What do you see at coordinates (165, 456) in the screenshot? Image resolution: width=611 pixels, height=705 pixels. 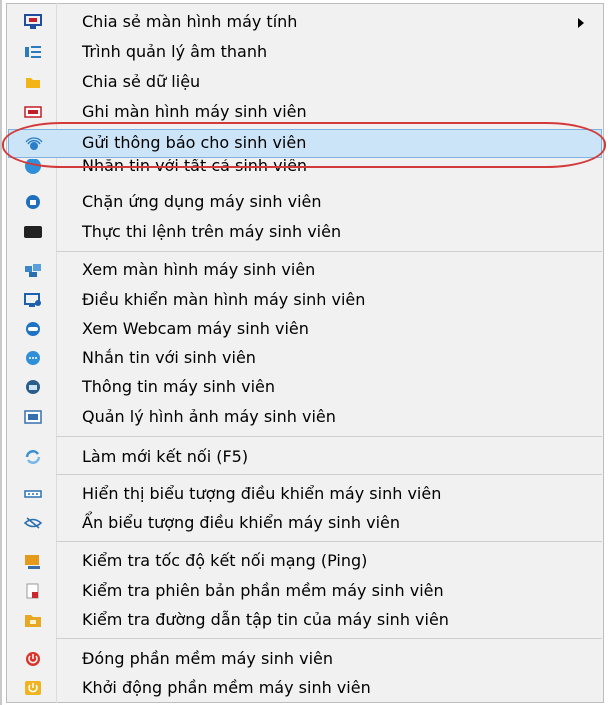 I see `menu-item-label: Làm mới kết nối (F5)` at bounding box center [165, 456].